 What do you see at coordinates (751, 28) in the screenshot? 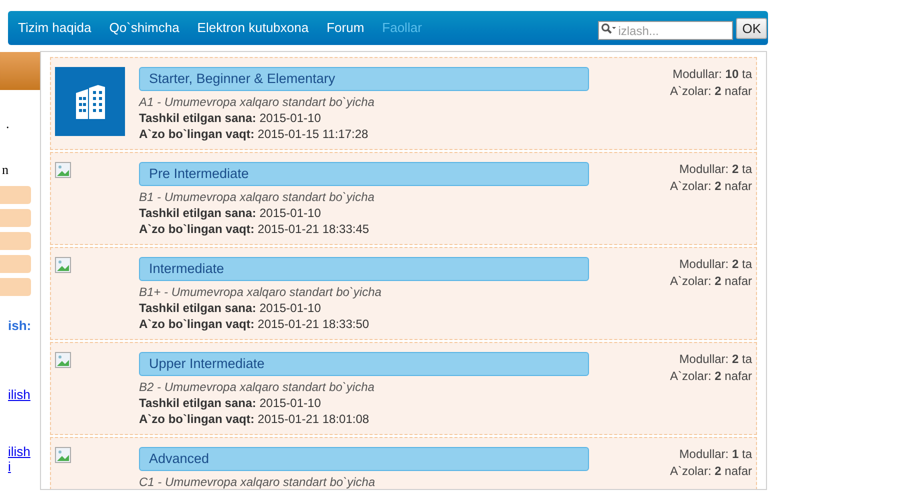
I see `ok-button: OK` at bounding box center [751, 28].